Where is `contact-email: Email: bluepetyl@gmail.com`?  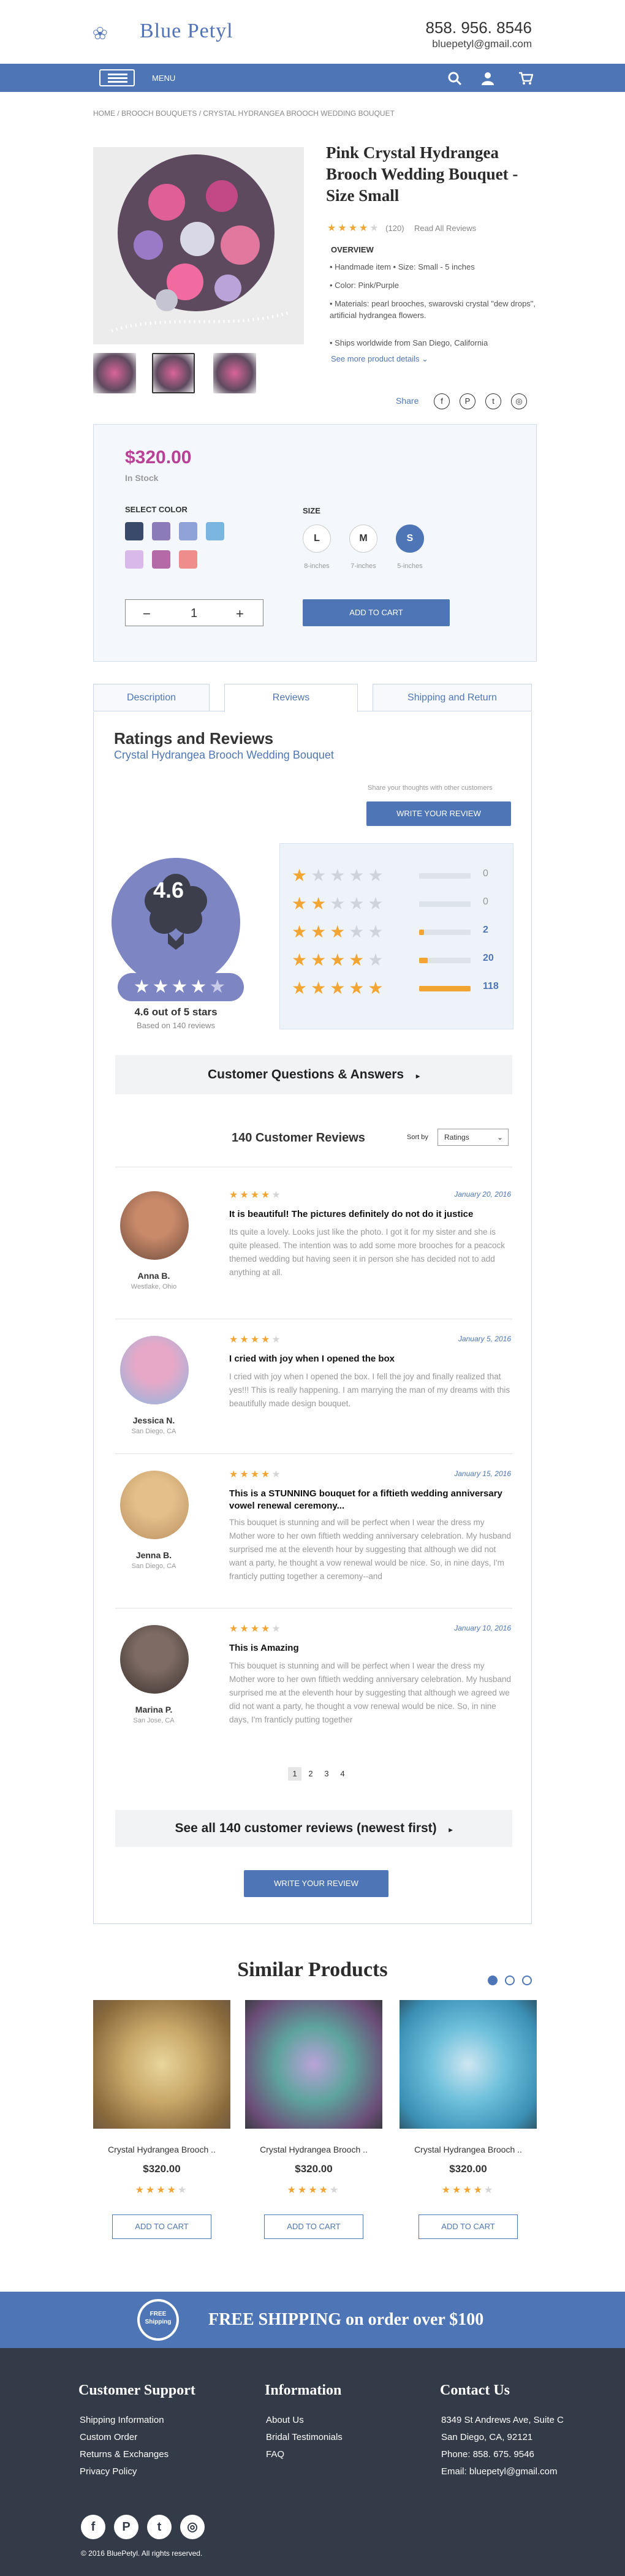
contact-email: Email: bluepetyl@gmail.com is located at coordinates (502, 2471).